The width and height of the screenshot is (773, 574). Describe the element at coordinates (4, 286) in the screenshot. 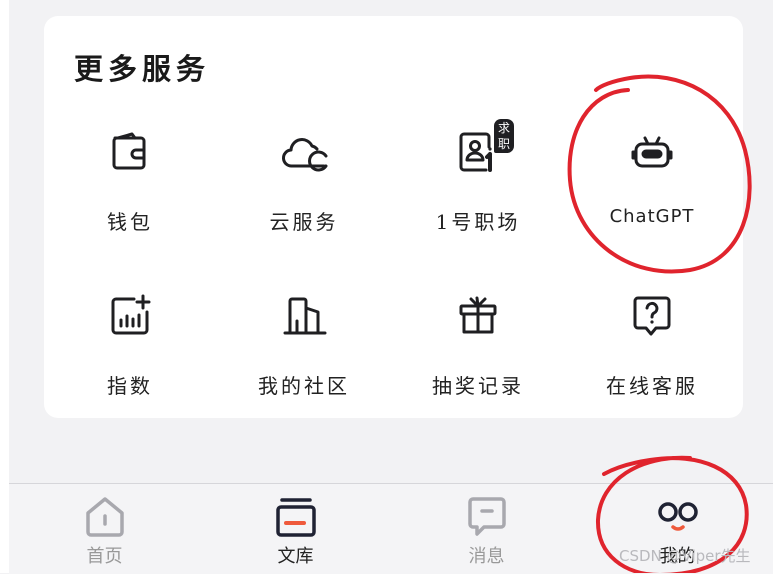

I see `screen-edge` at that location.